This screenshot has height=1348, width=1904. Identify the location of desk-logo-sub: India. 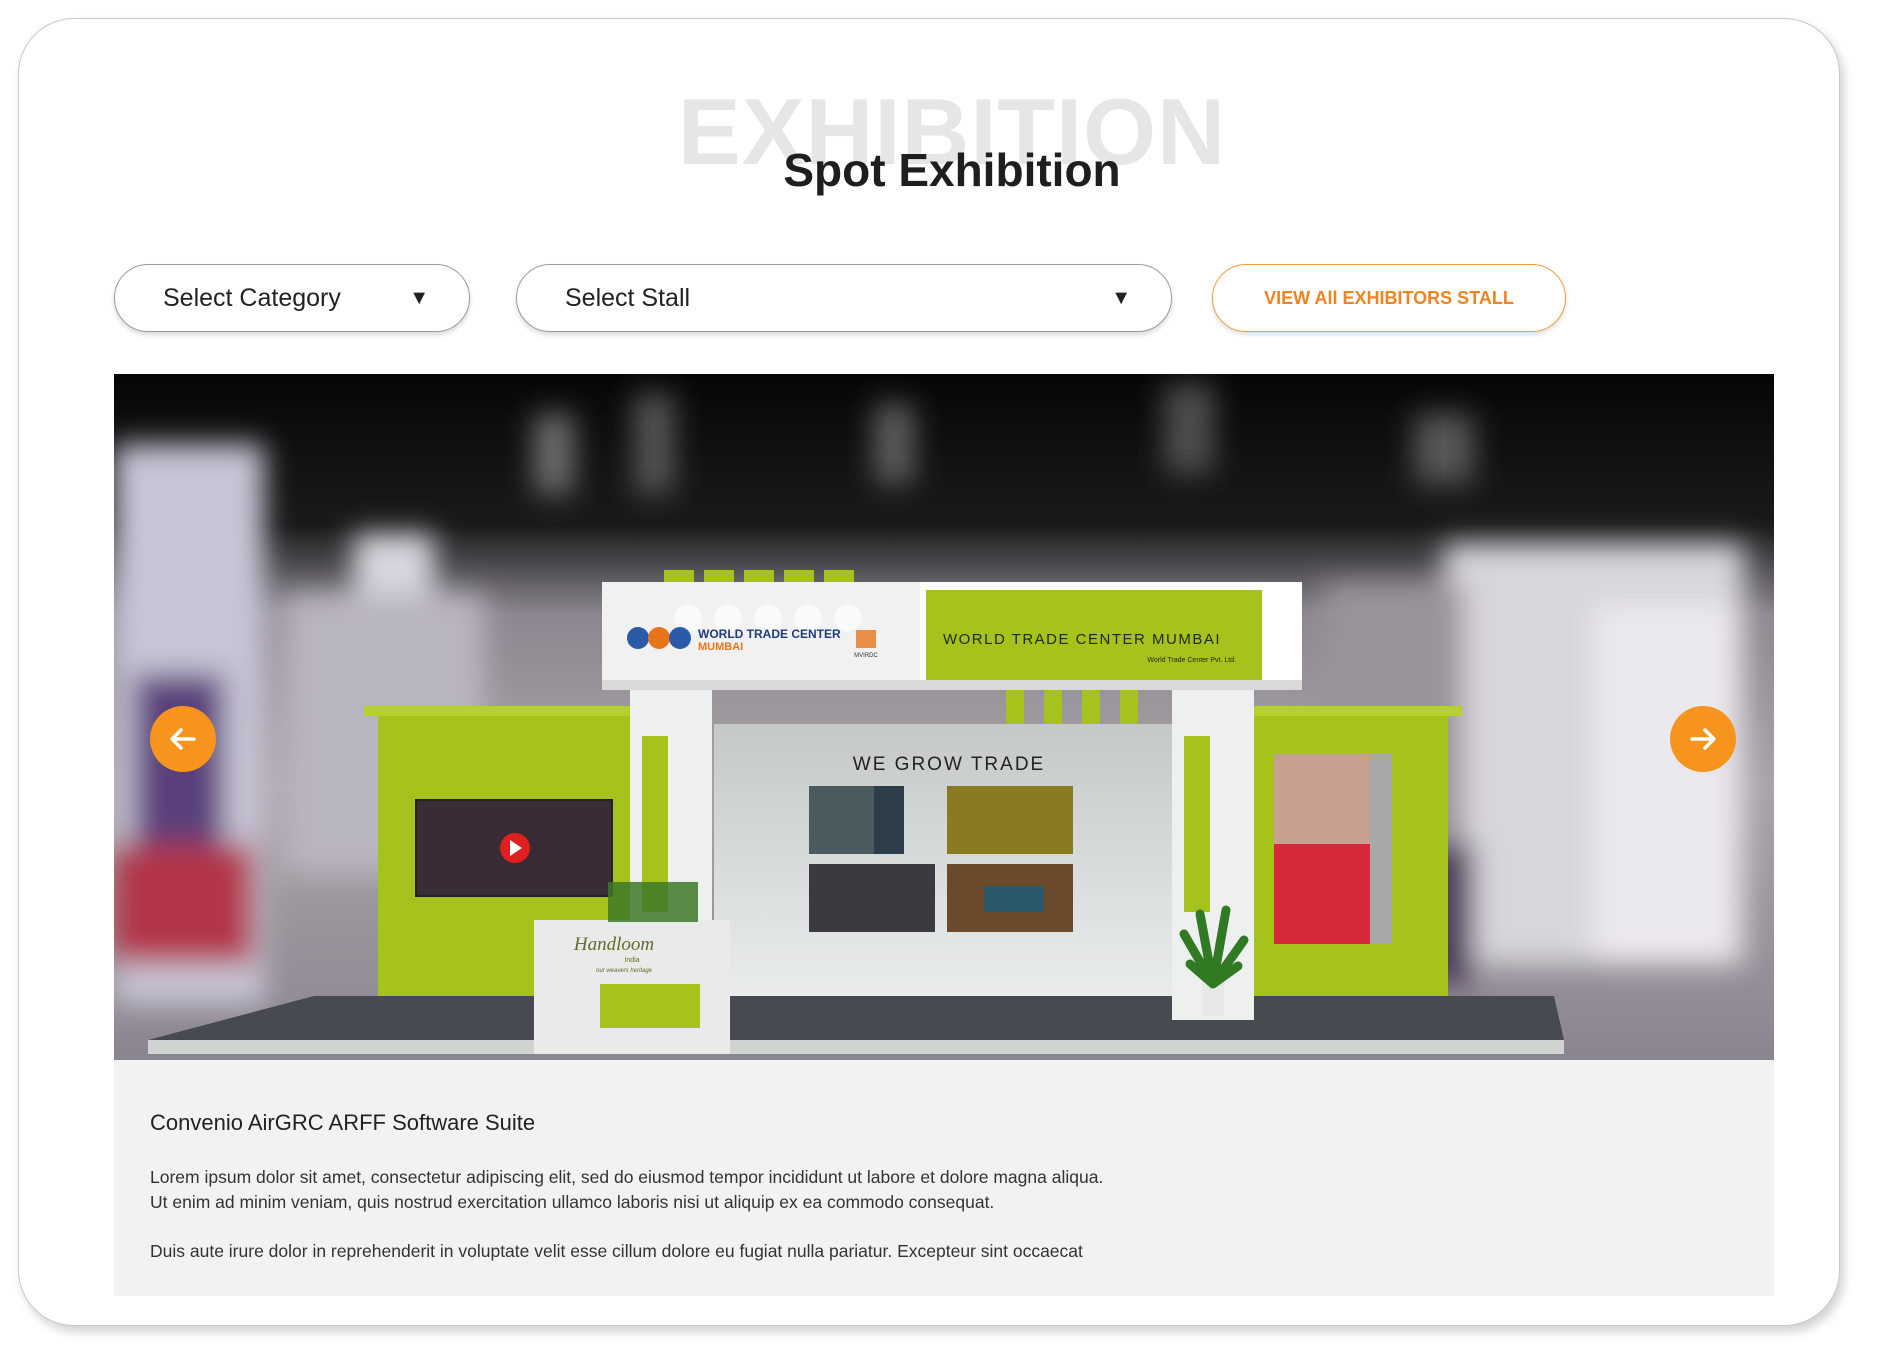
(631, 960).